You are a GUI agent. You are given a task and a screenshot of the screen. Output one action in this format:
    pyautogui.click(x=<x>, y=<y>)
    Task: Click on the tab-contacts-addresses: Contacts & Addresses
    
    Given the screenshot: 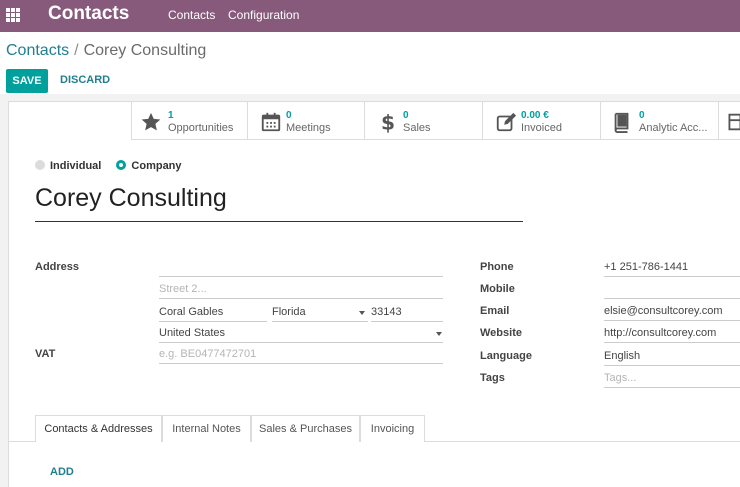 What is the action you would take?
    pyautogui.click(x=98, y=428)
    